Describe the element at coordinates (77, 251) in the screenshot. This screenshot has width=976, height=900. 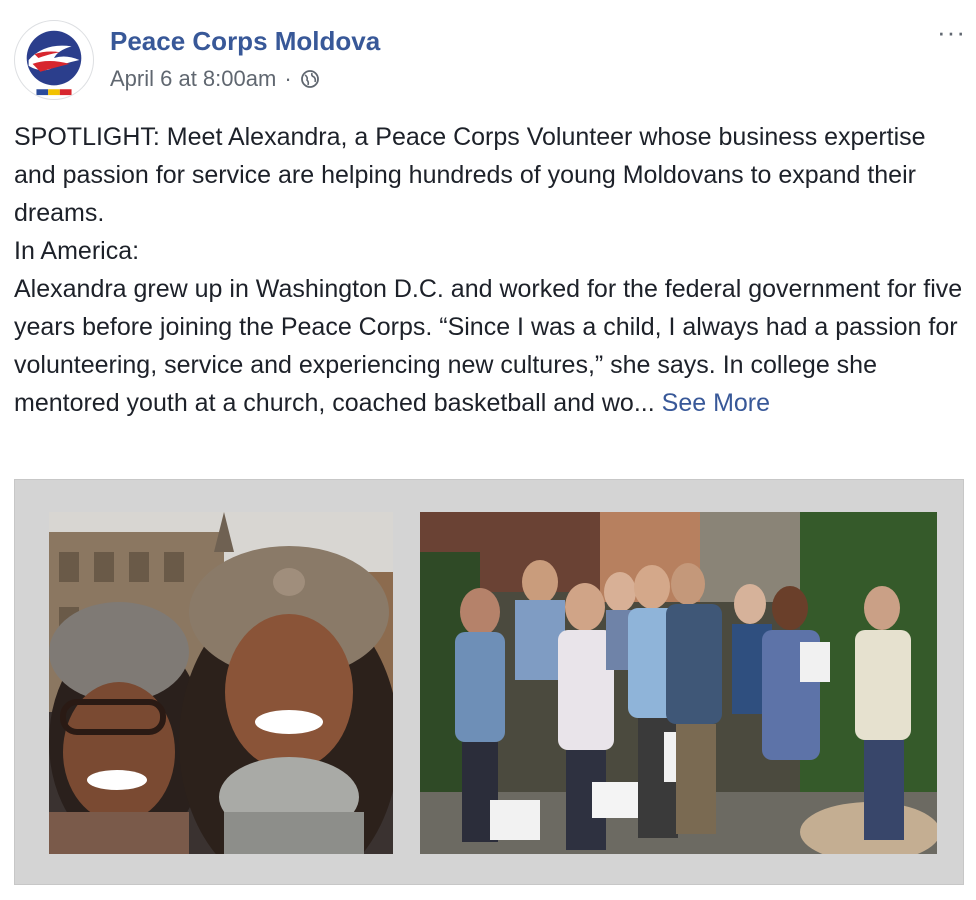
I see `post-paragraph: In America:` at that location.